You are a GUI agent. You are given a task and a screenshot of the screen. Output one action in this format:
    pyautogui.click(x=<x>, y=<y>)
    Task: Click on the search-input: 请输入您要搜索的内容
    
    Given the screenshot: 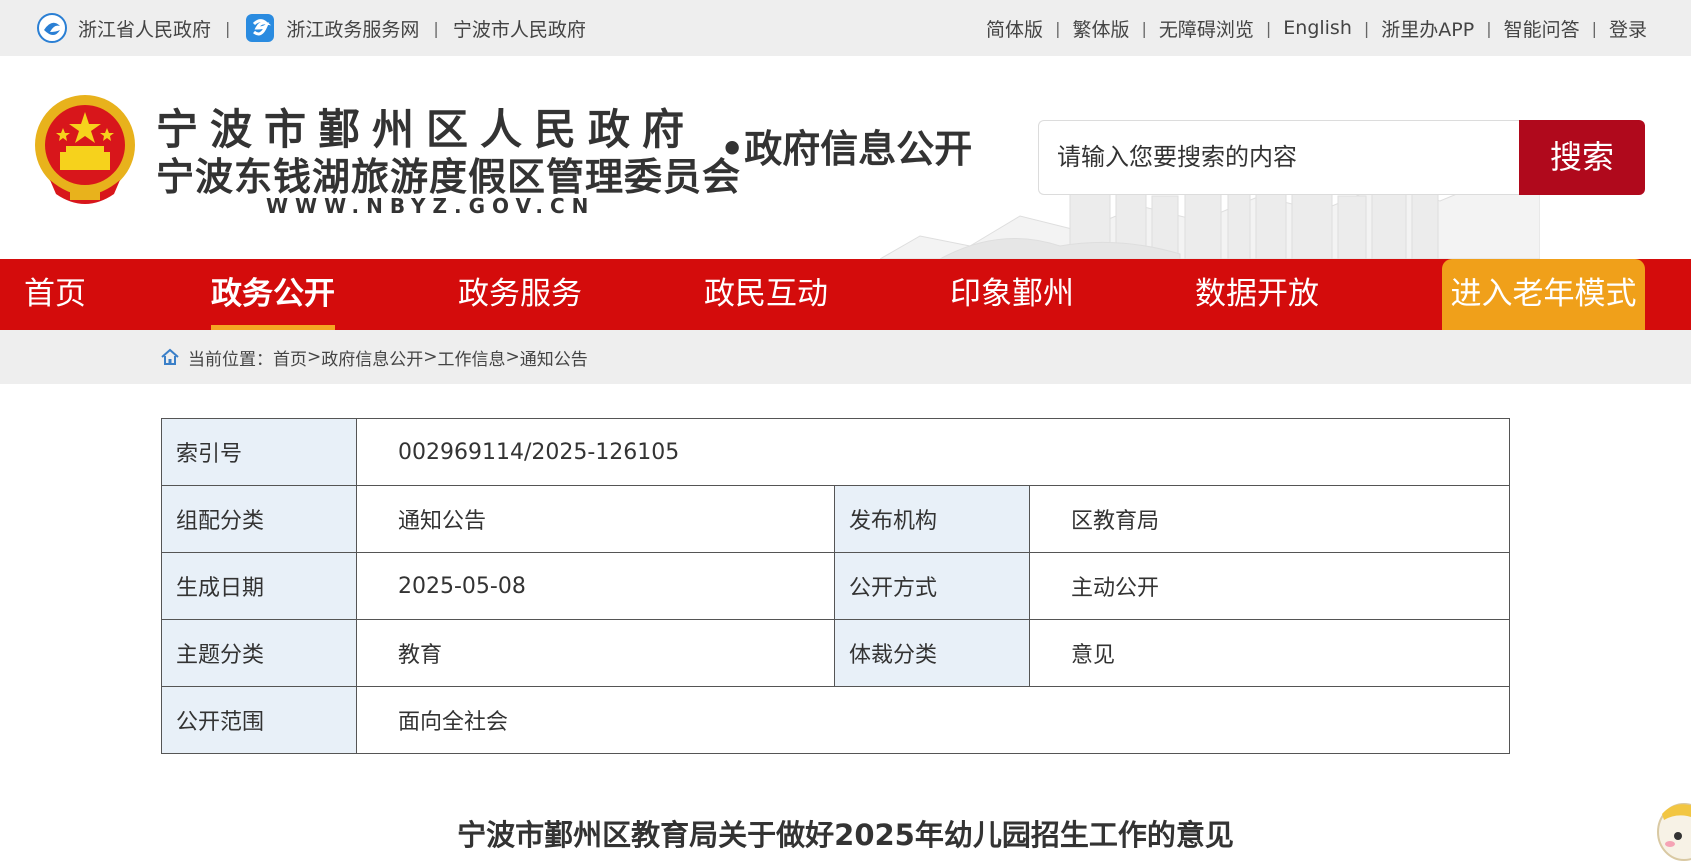 What is the action you would take?
    pyautogui.click(x=1279, y=157)
    